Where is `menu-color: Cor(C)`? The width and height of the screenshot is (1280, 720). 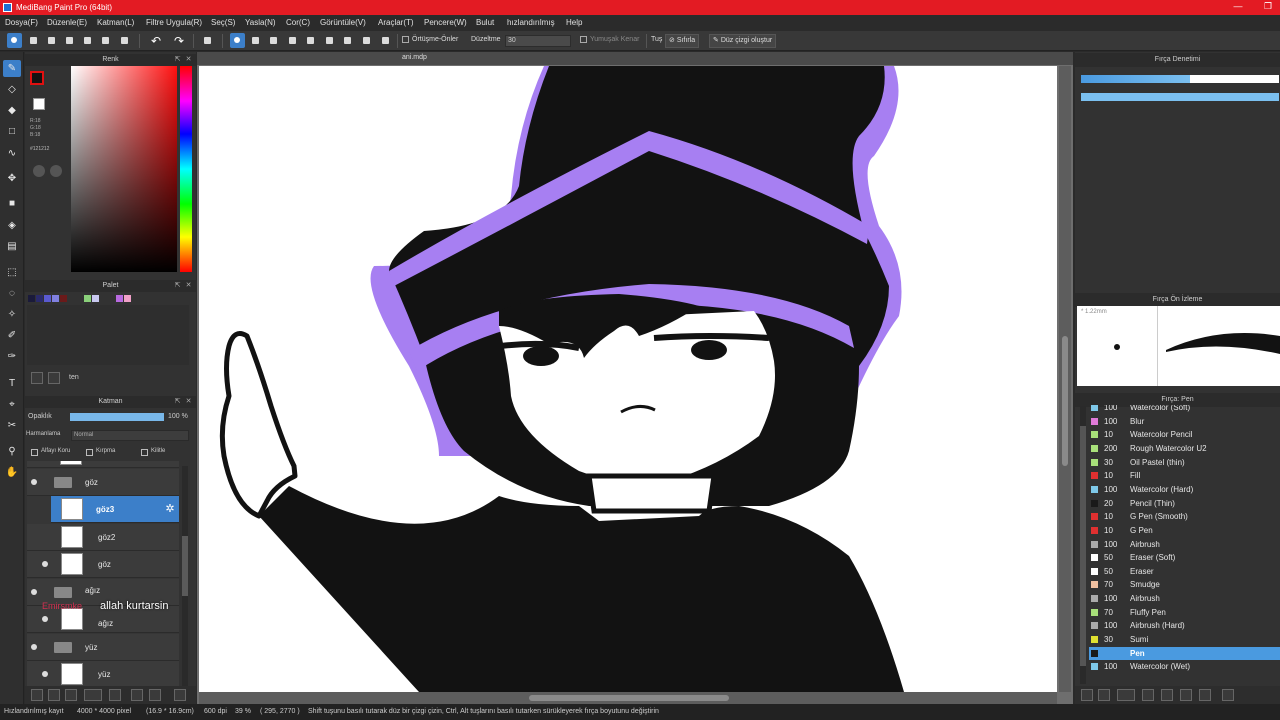
menu-color: Cor(C) is located at coordinates (298, 22).